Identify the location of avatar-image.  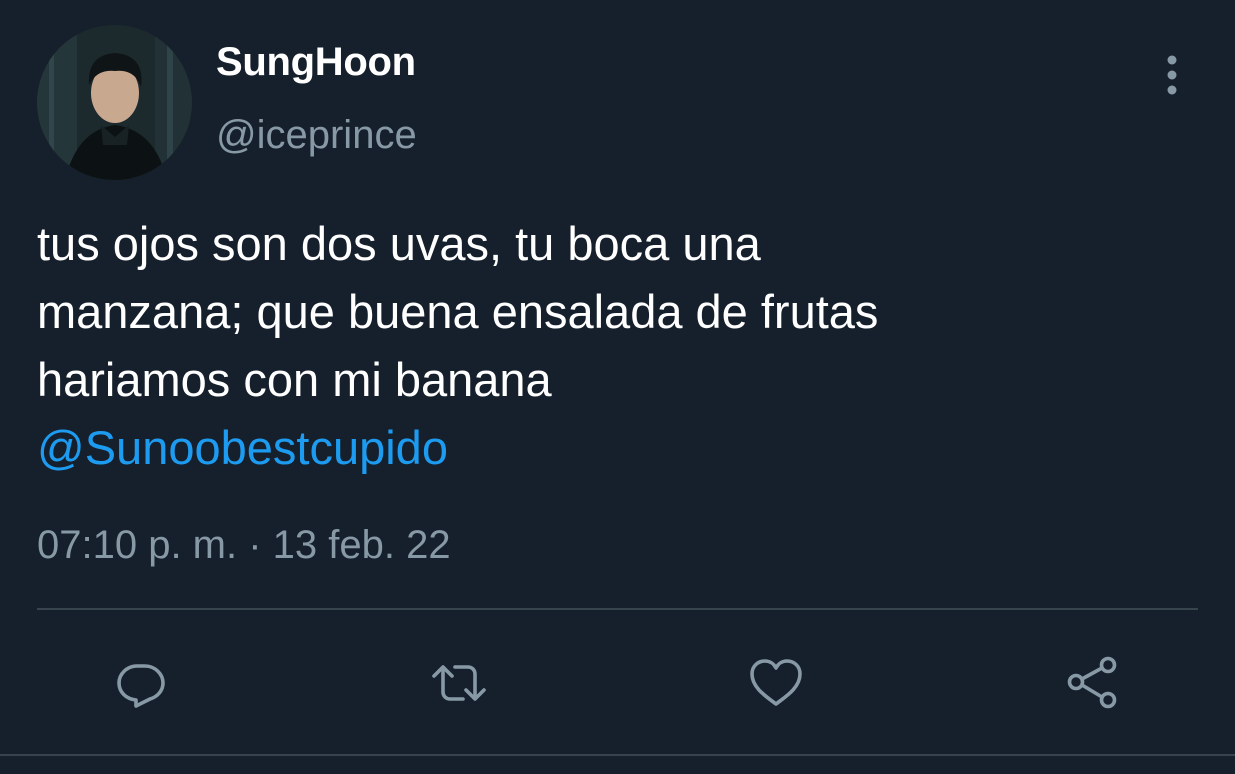
(114, 102).